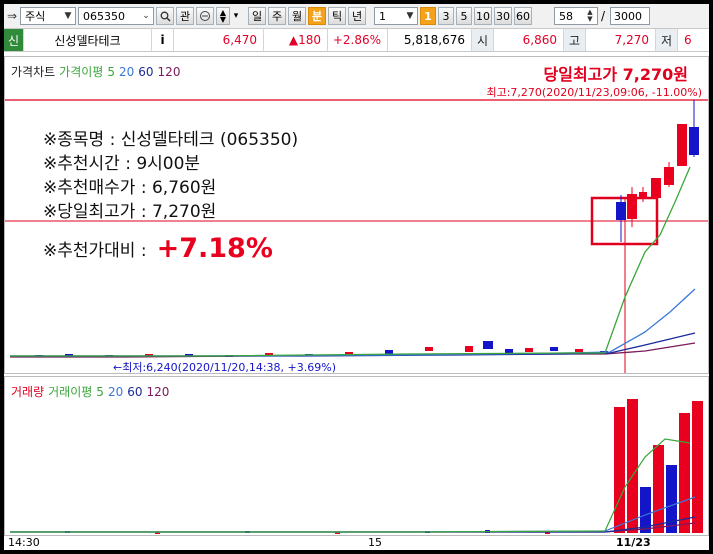 Image resolution: width=713 pixels, height=554 pixels. I want to click on legend-ma20: 20, so click(126, 72).